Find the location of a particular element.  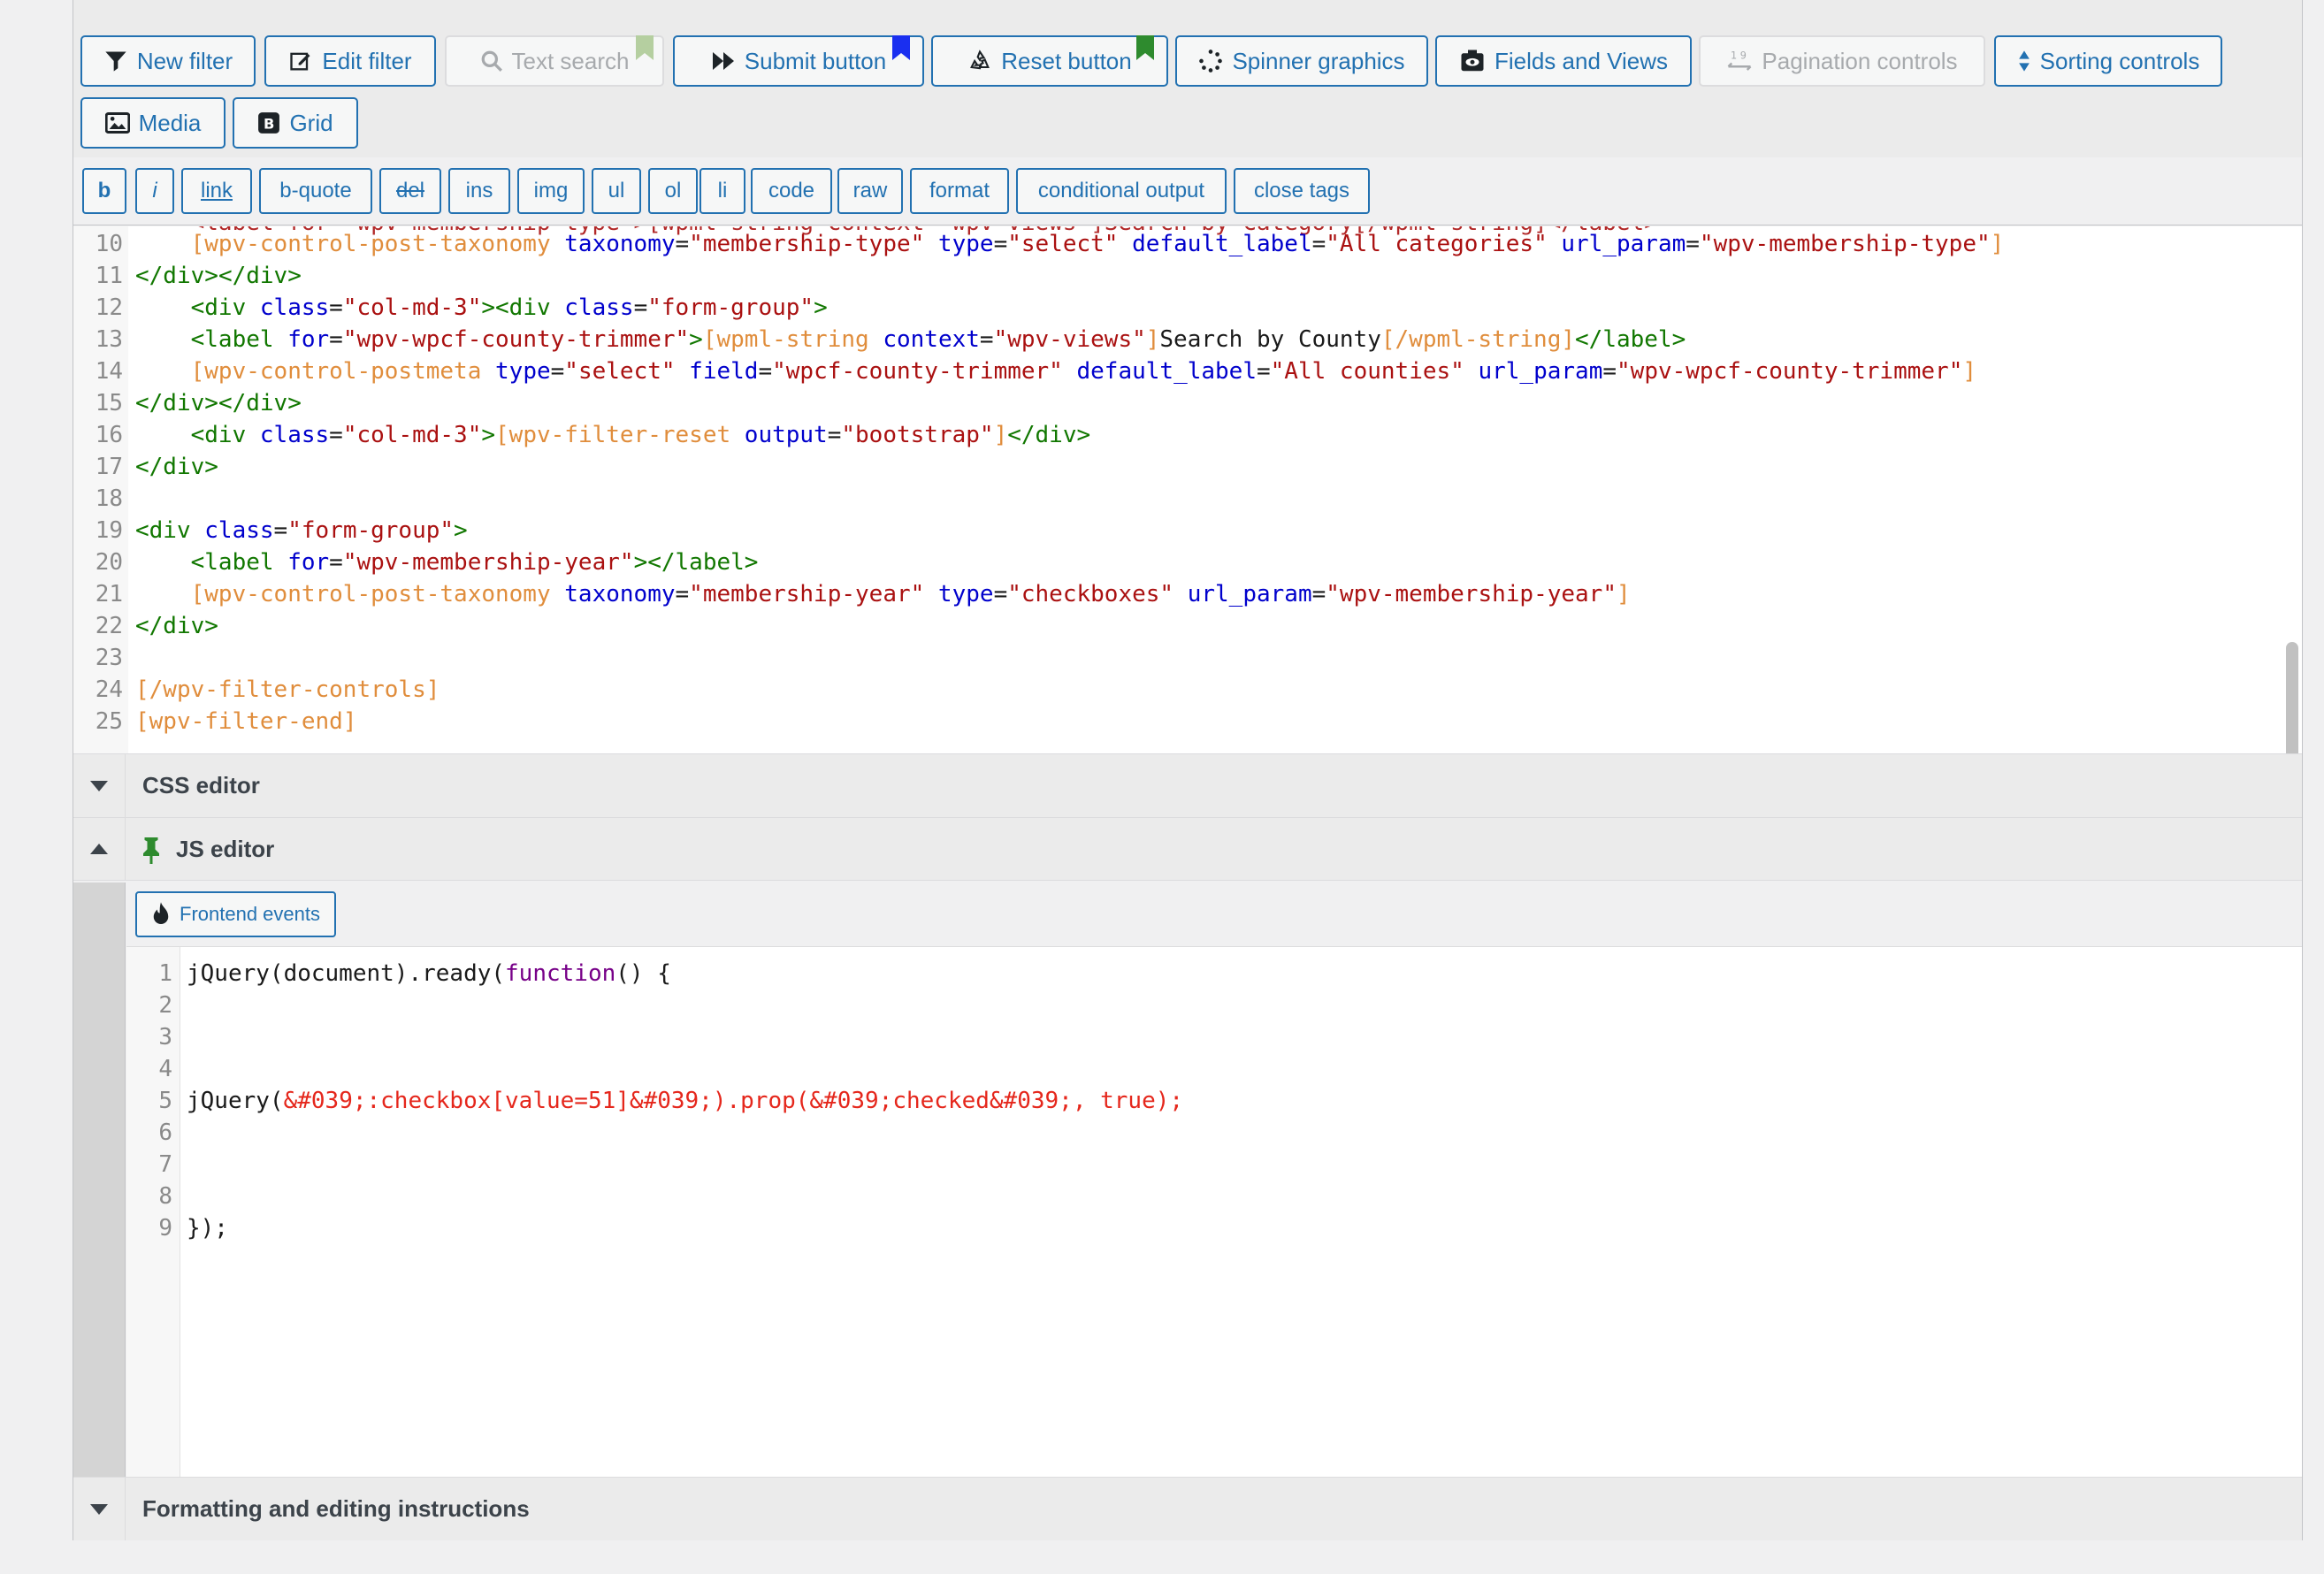

collapse-toggle is located at coordinates (99, 849).